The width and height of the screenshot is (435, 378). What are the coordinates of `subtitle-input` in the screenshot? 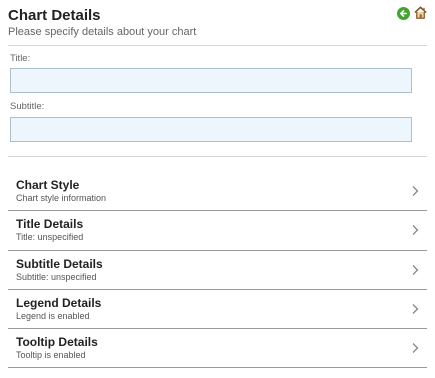 It's located at (211, 129).